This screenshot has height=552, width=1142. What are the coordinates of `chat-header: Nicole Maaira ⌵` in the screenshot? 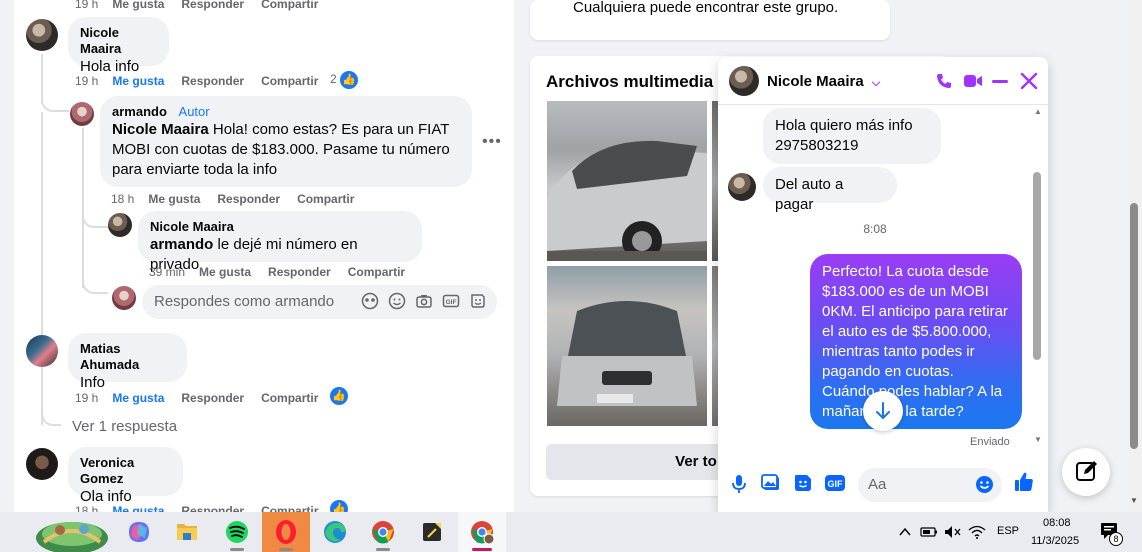 It's located at (883, 81).